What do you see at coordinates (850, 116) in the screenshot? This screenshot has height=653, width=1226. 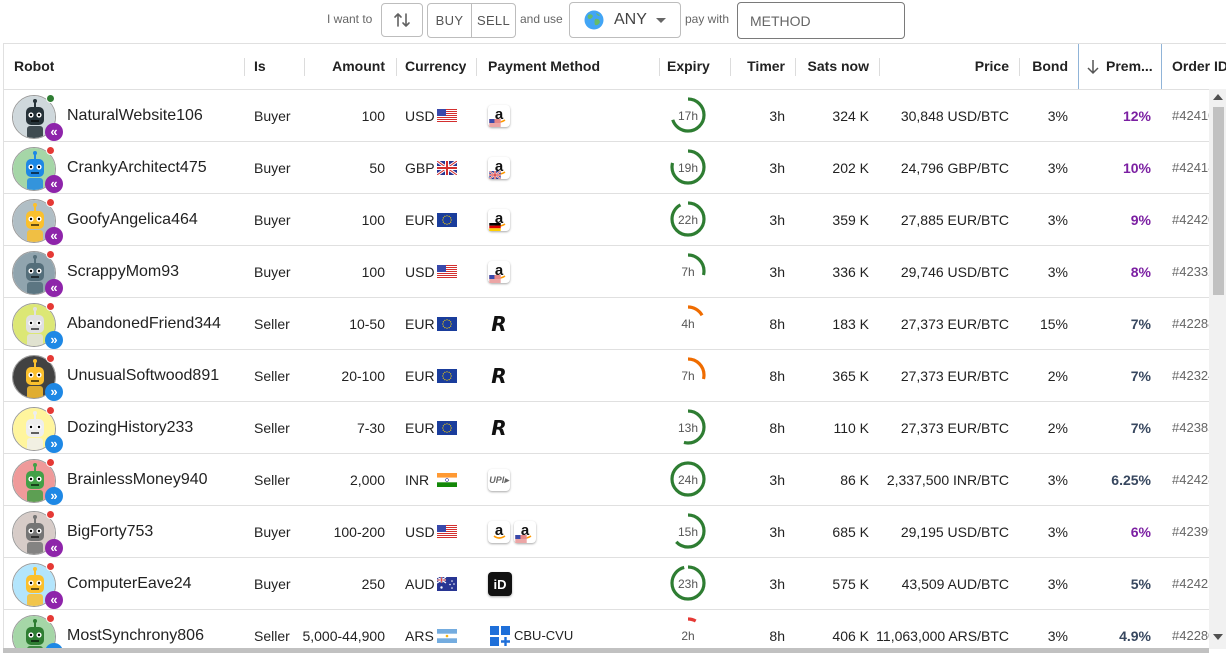 I see `sats-now: 324 K` at bounding box center [850, 116].